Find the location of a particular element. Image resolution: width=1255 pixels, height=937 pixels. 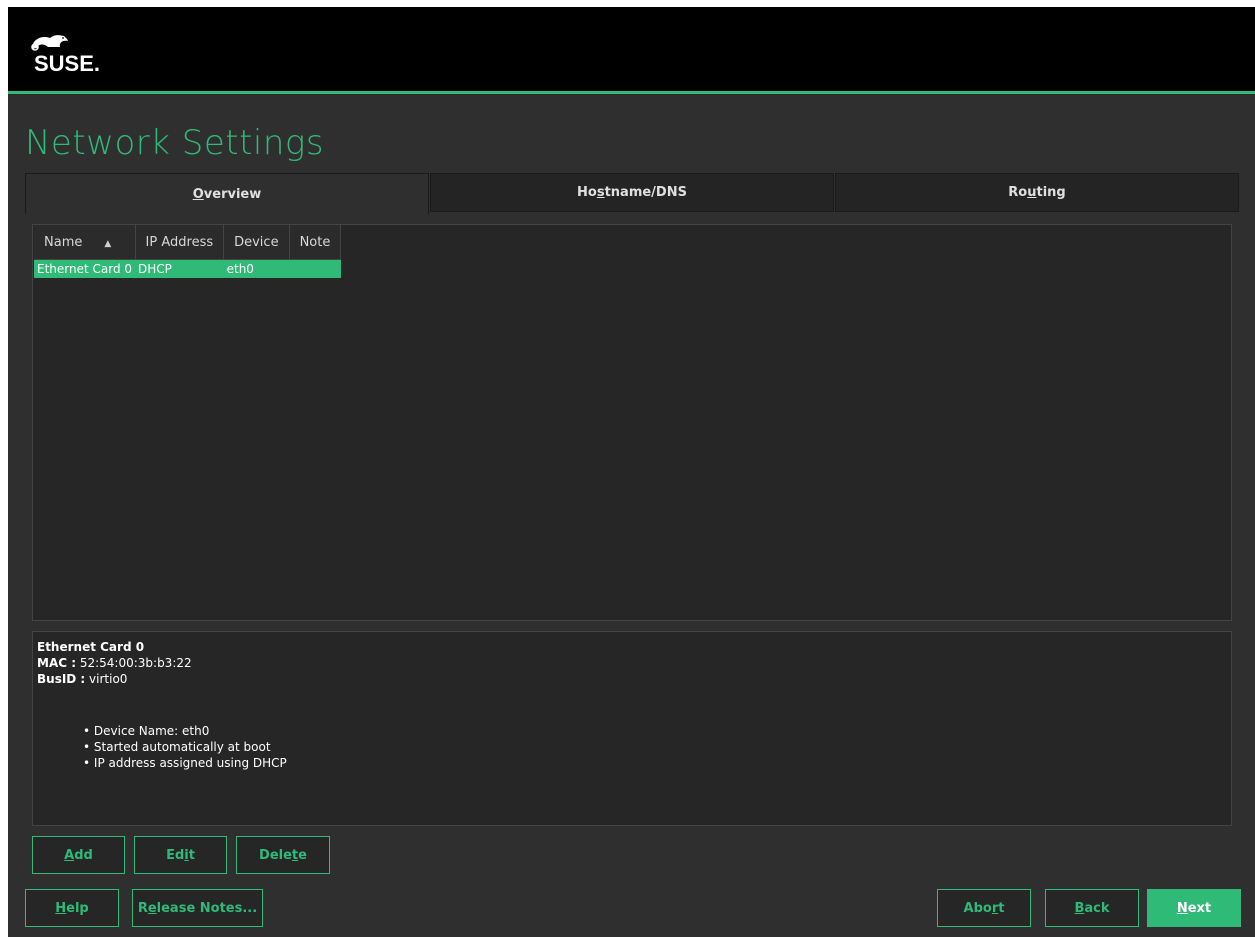

column-header-name: Name ▲ is located at coordinates (85, 242).